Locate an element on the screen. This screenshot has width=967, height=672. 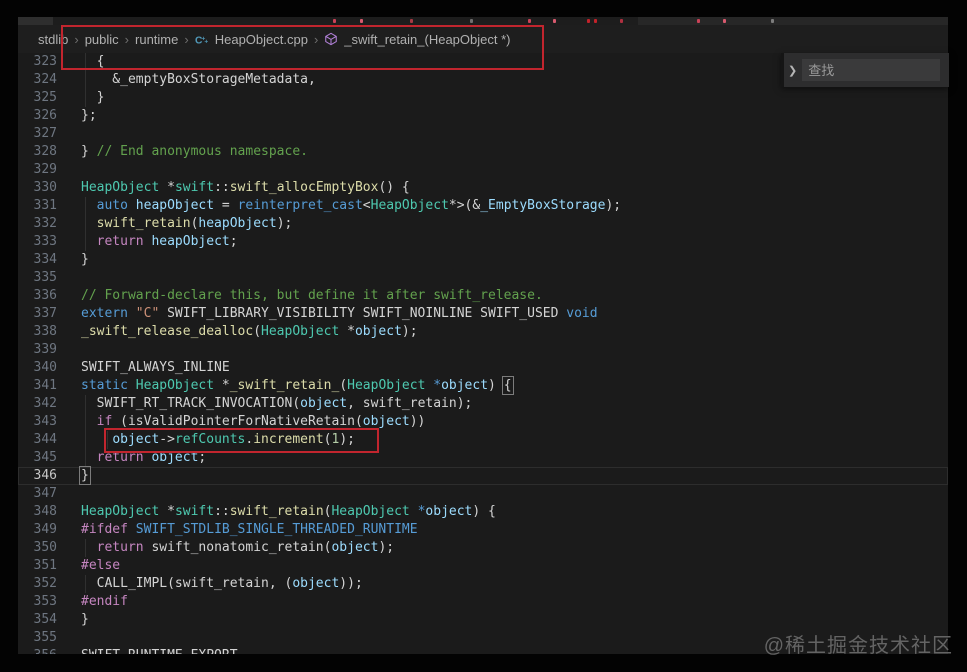
code-line: 333 return heapObject; is located at coordinates (483, 242).